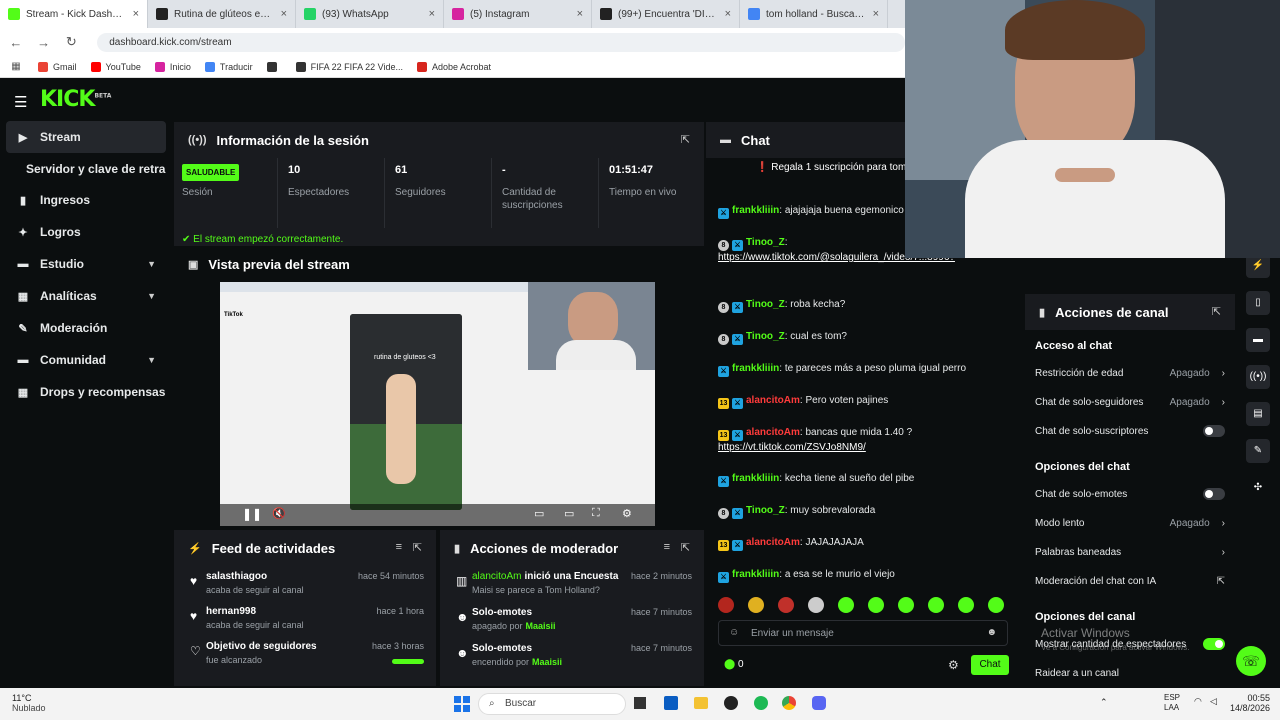 The height and width of the screenshot is (720, 1280). I want to click on wifi-icon: ◠, so click(1198, 701).